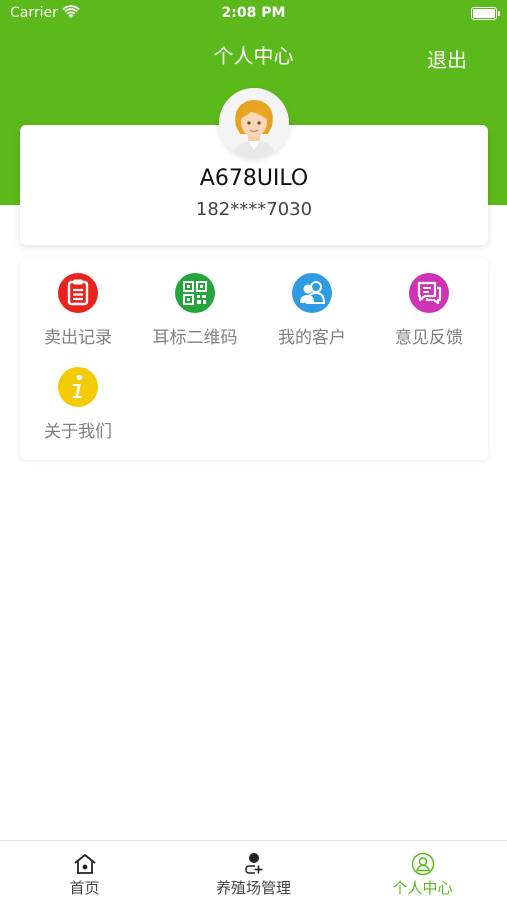 The width and height of the screenshot is (507, 900). I want to click on menu-label: 我的客户, so click(312, 338).